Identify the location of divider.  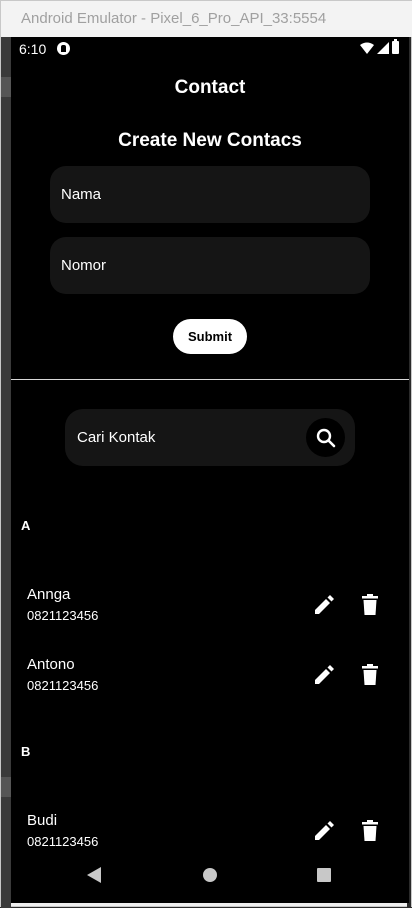
(210, 379).